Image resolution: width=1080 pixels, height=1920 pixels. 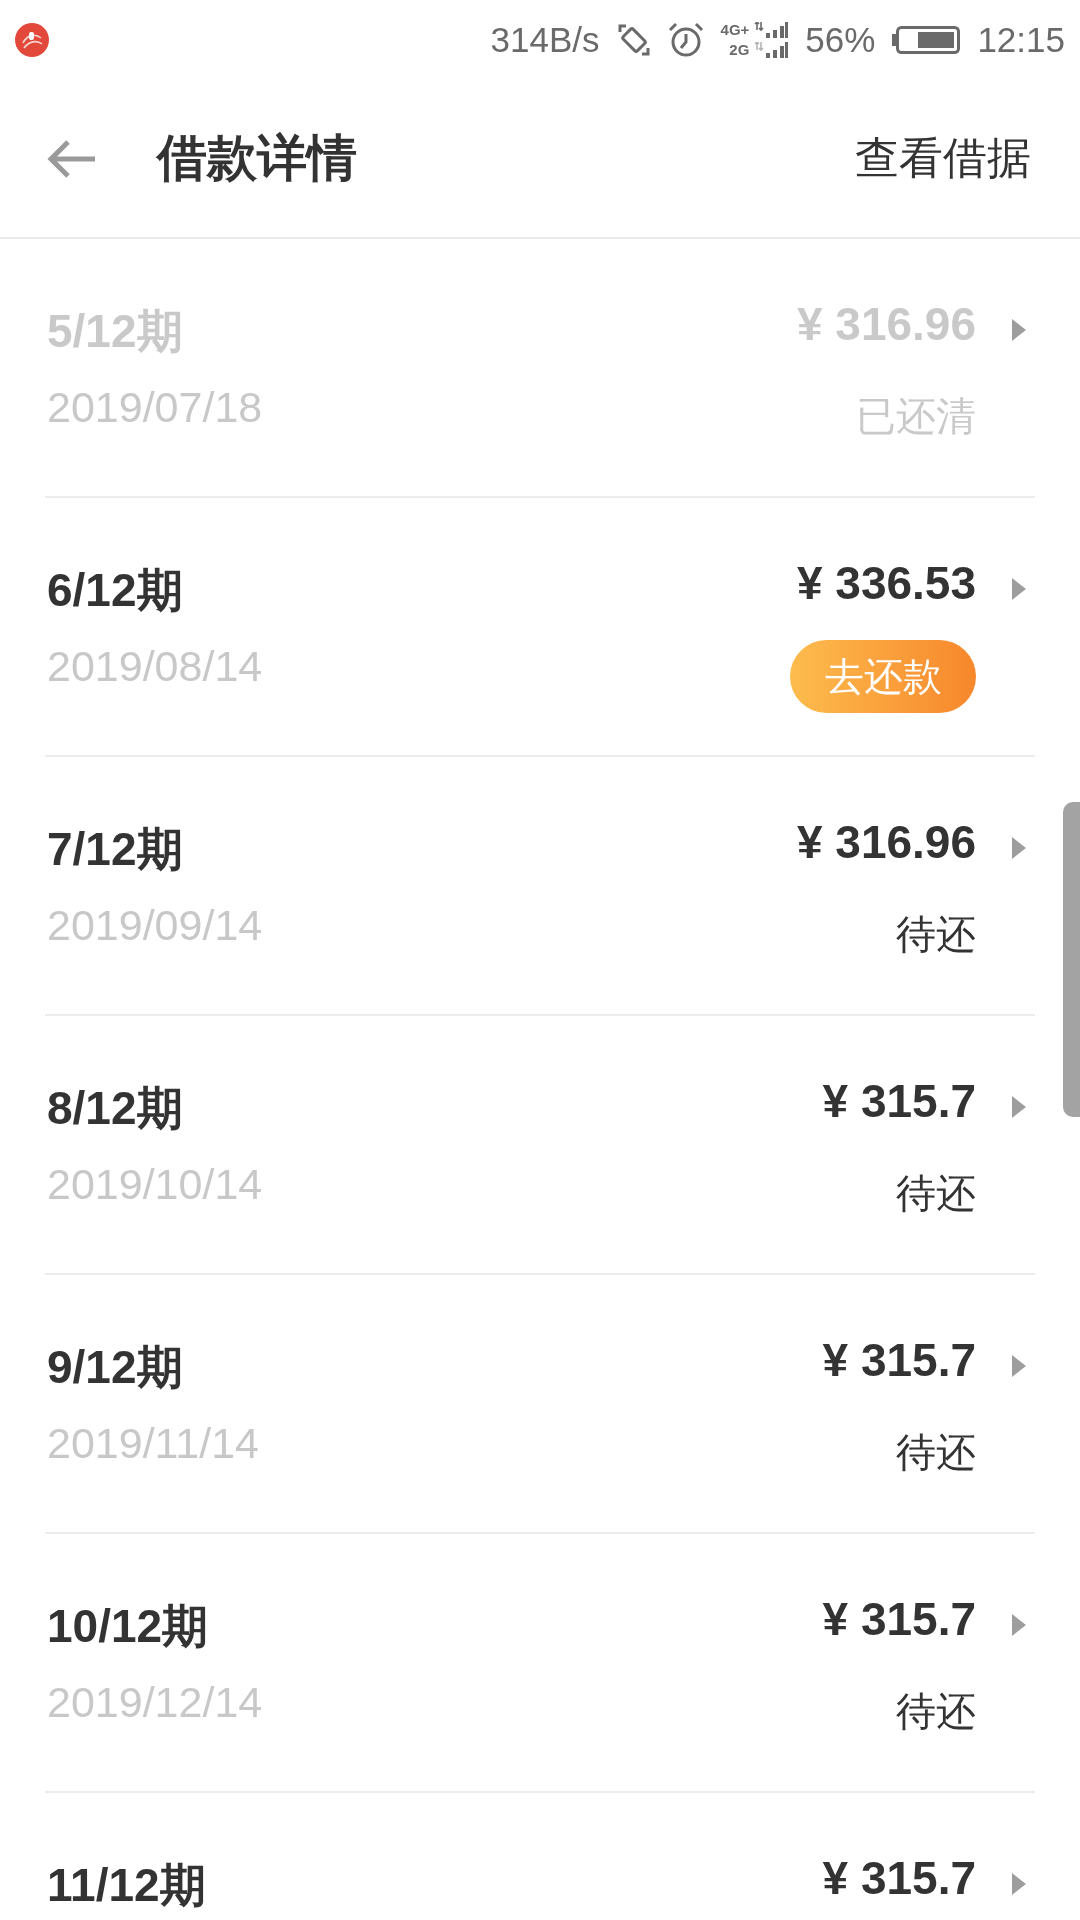 I want to click on page-title: 借款详情, so click(x=257, y=158).